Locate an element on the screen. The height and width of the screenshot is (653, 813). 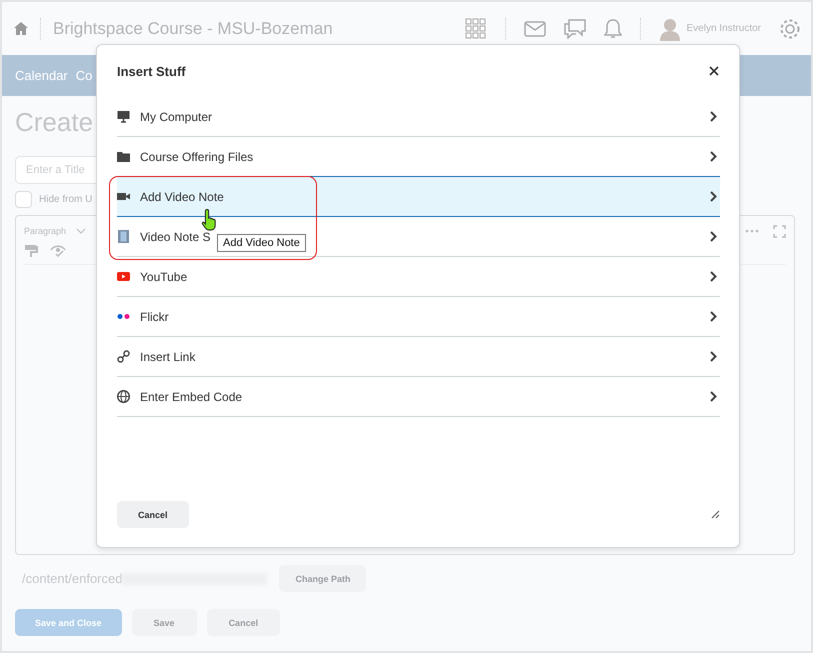
menu-item: YouTube is located at coordinates (418, 277).